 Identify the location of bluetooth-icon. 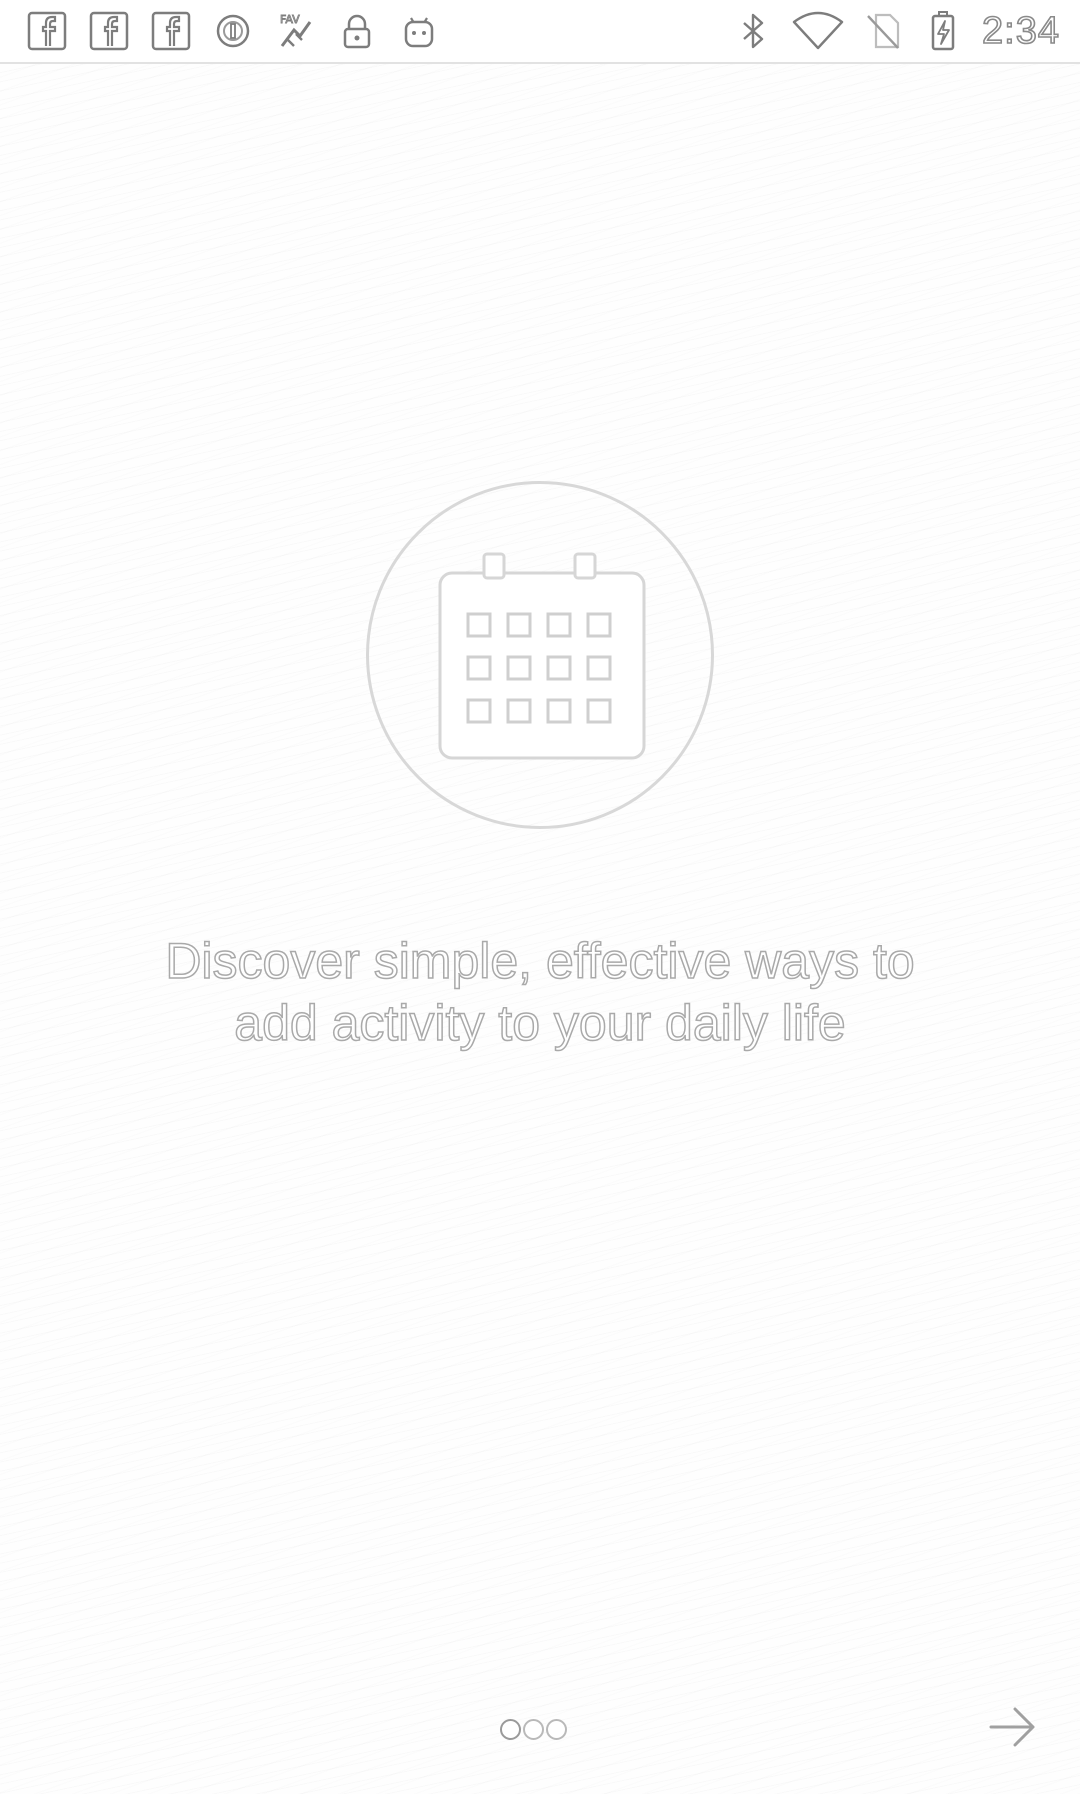
(753, 31).